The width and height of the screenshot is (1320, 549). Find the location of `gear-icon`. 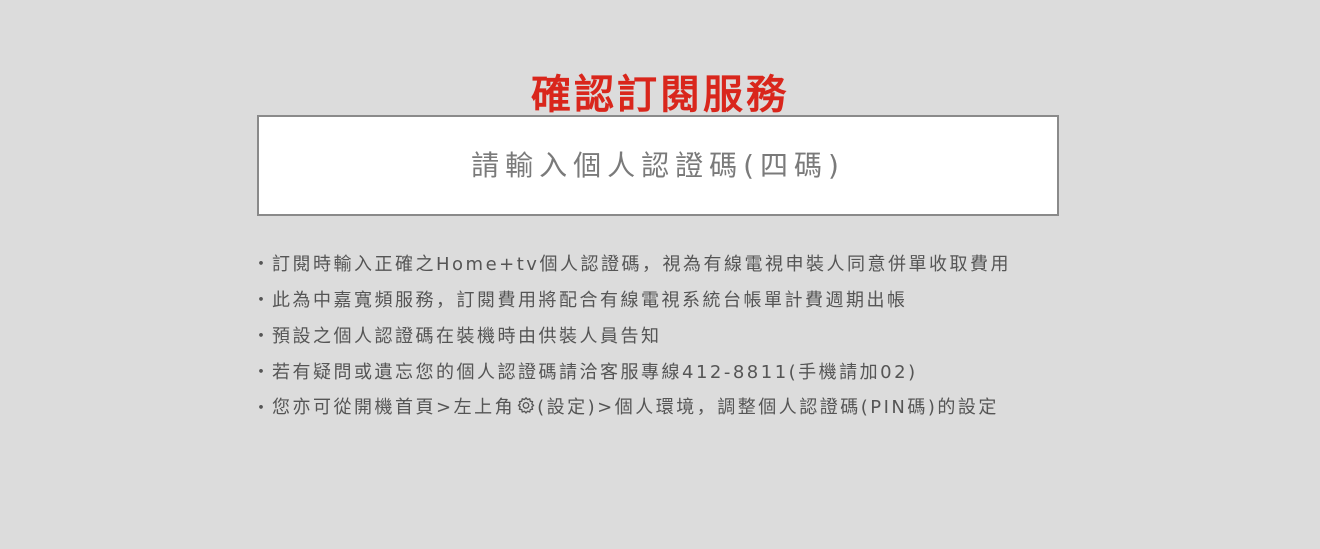

gear-icon is located at coordinates (526, 408).